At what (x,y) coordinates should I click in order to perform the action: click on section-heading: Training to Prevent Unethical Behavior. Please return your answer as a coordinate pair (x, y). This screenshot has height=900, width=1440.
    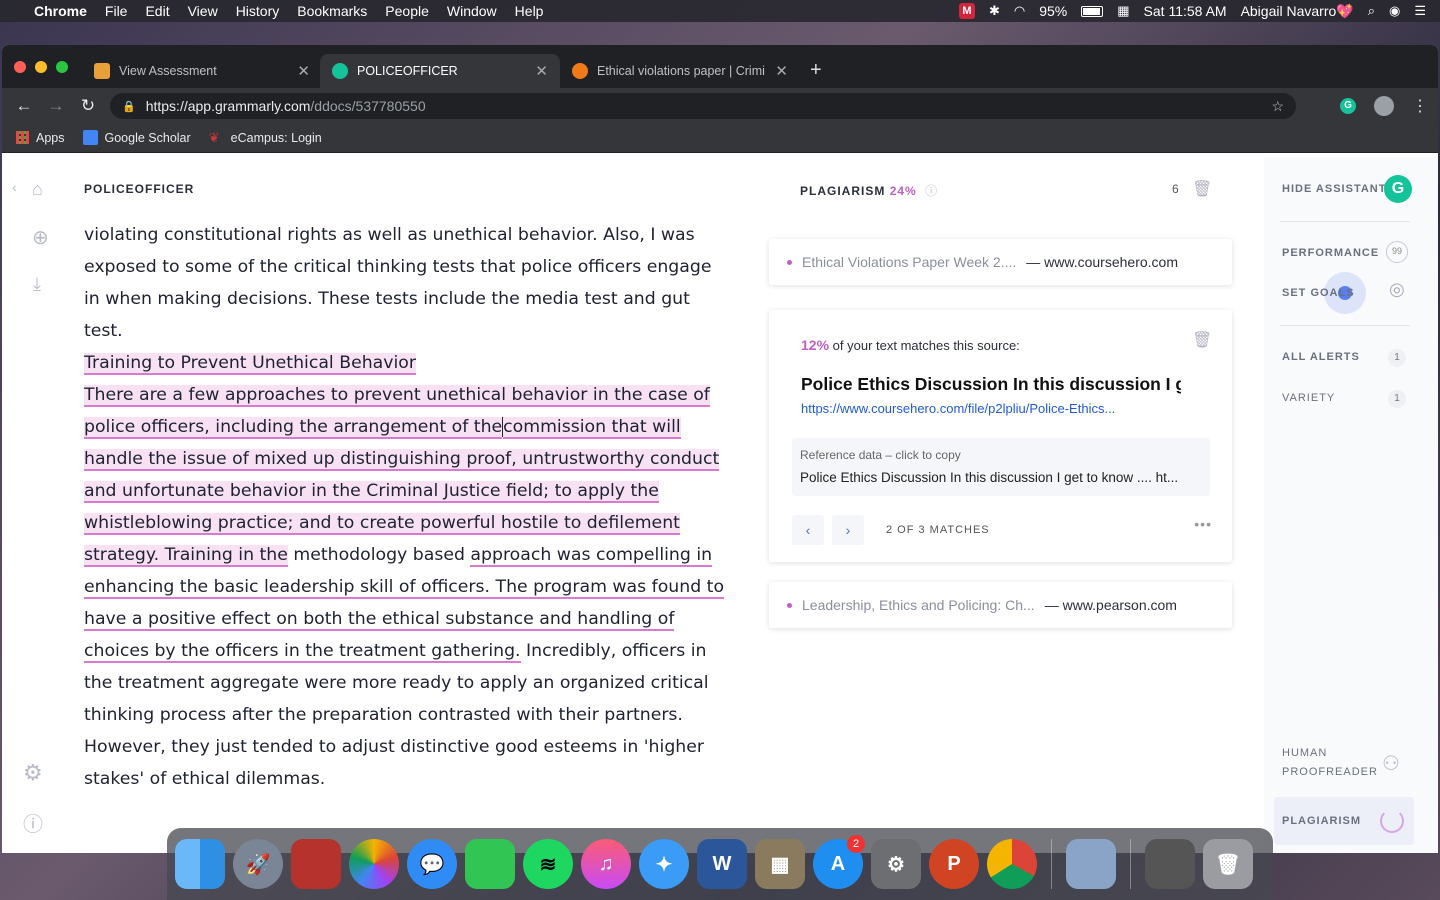
    Looking at the image, I should click on (250, 364).